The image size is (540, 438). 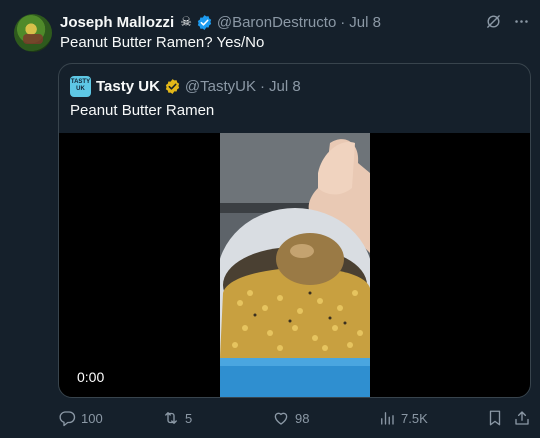 I want to click on more-icon, so click(x=521, y=21).